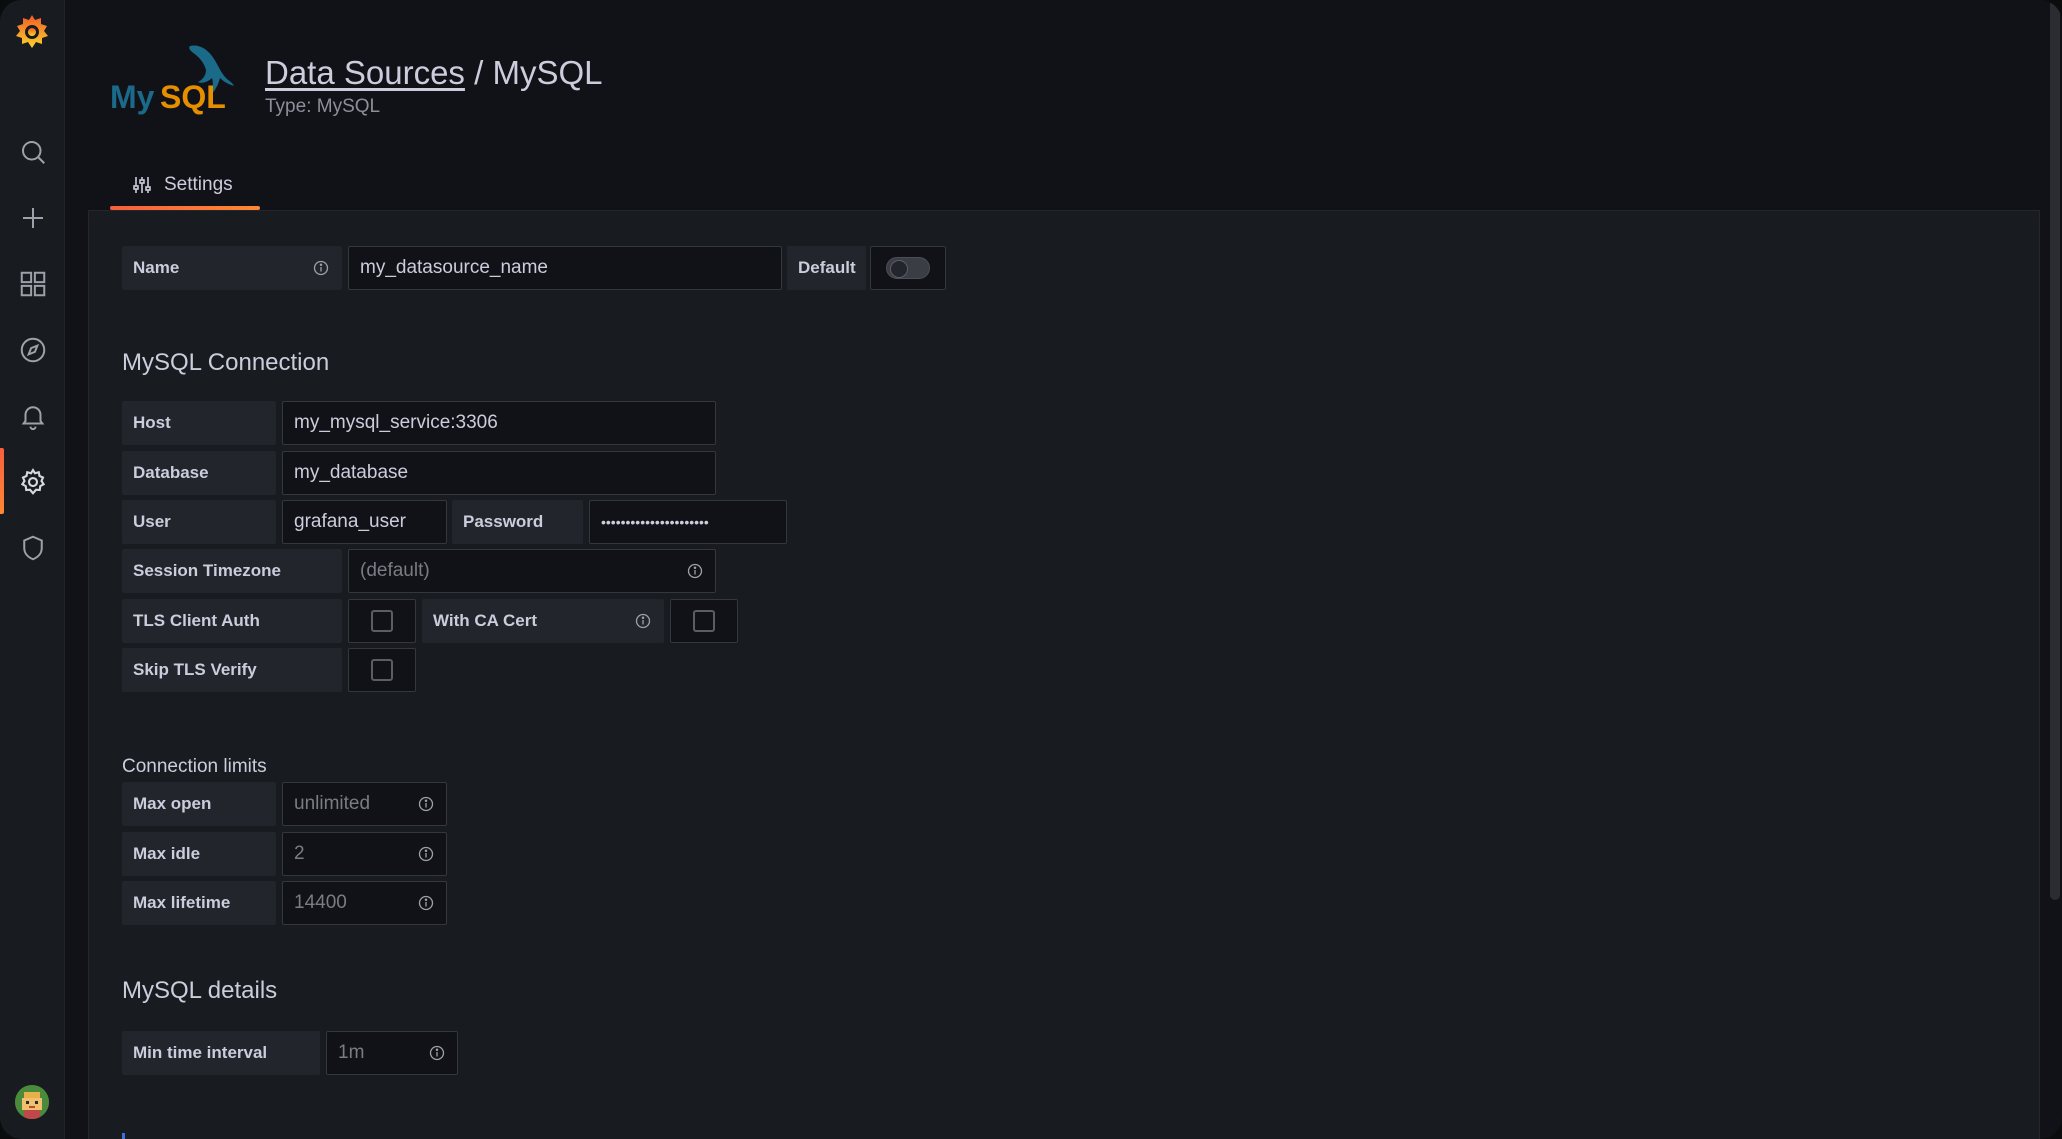  I want to click on name-input: my_datasource_name, so click(565, 268).